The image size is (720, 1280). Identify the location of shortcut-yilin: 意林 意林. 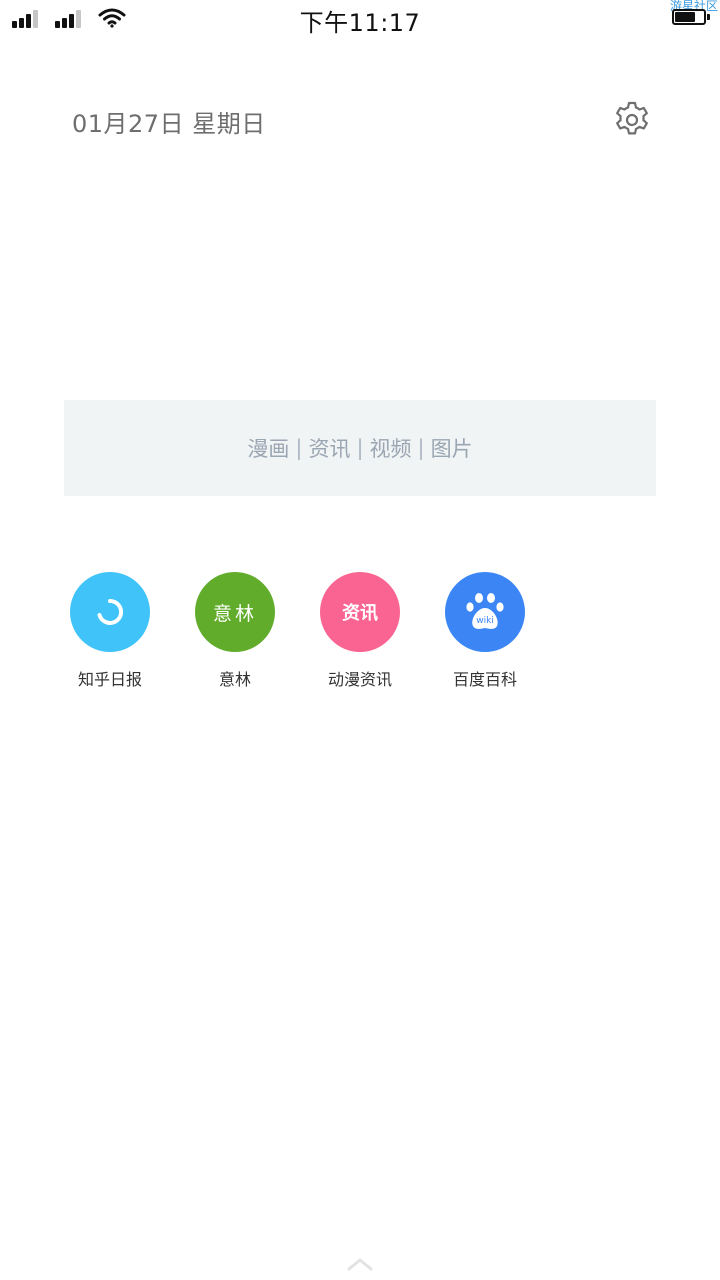
(235, 631).